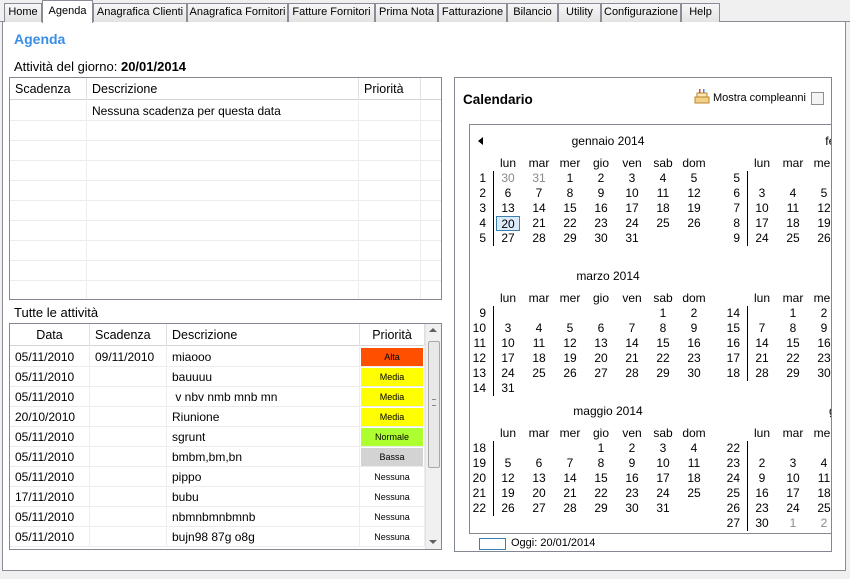 The height and width of the screenshot is (579, 850). Describe the element at coordinates (821, 208) in the screenshot. I see `day-cell: 12` at that location.